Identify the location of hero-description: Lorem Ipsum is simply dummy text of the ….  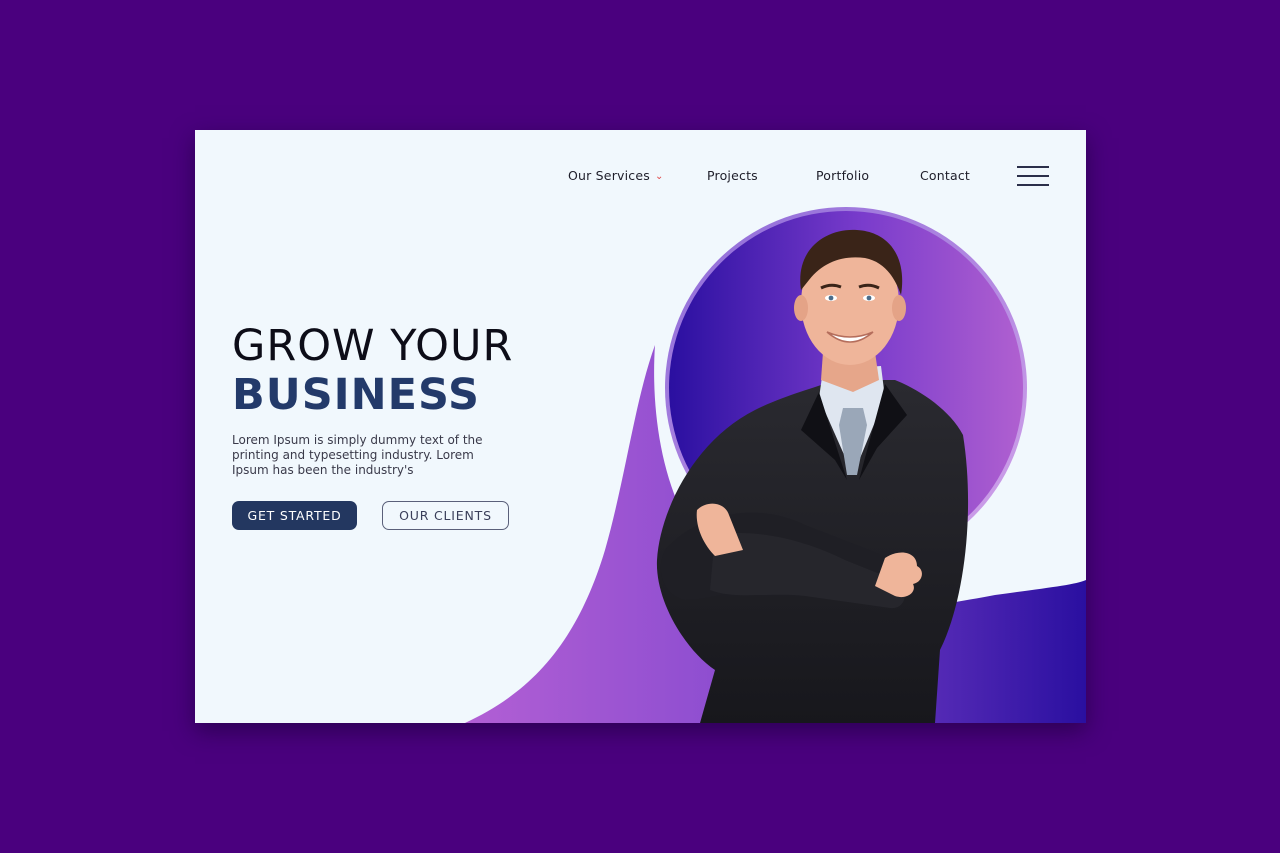
(357, 455).